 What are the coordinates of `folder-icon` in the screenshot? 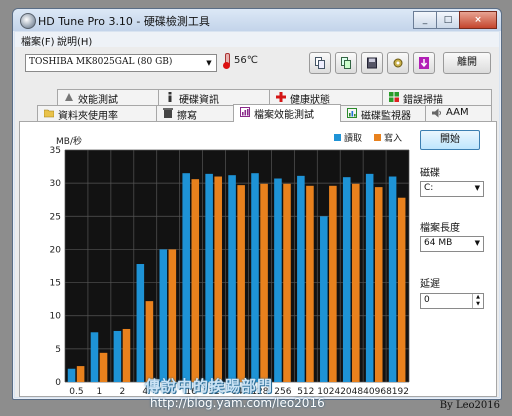 It's located at (49, 113).